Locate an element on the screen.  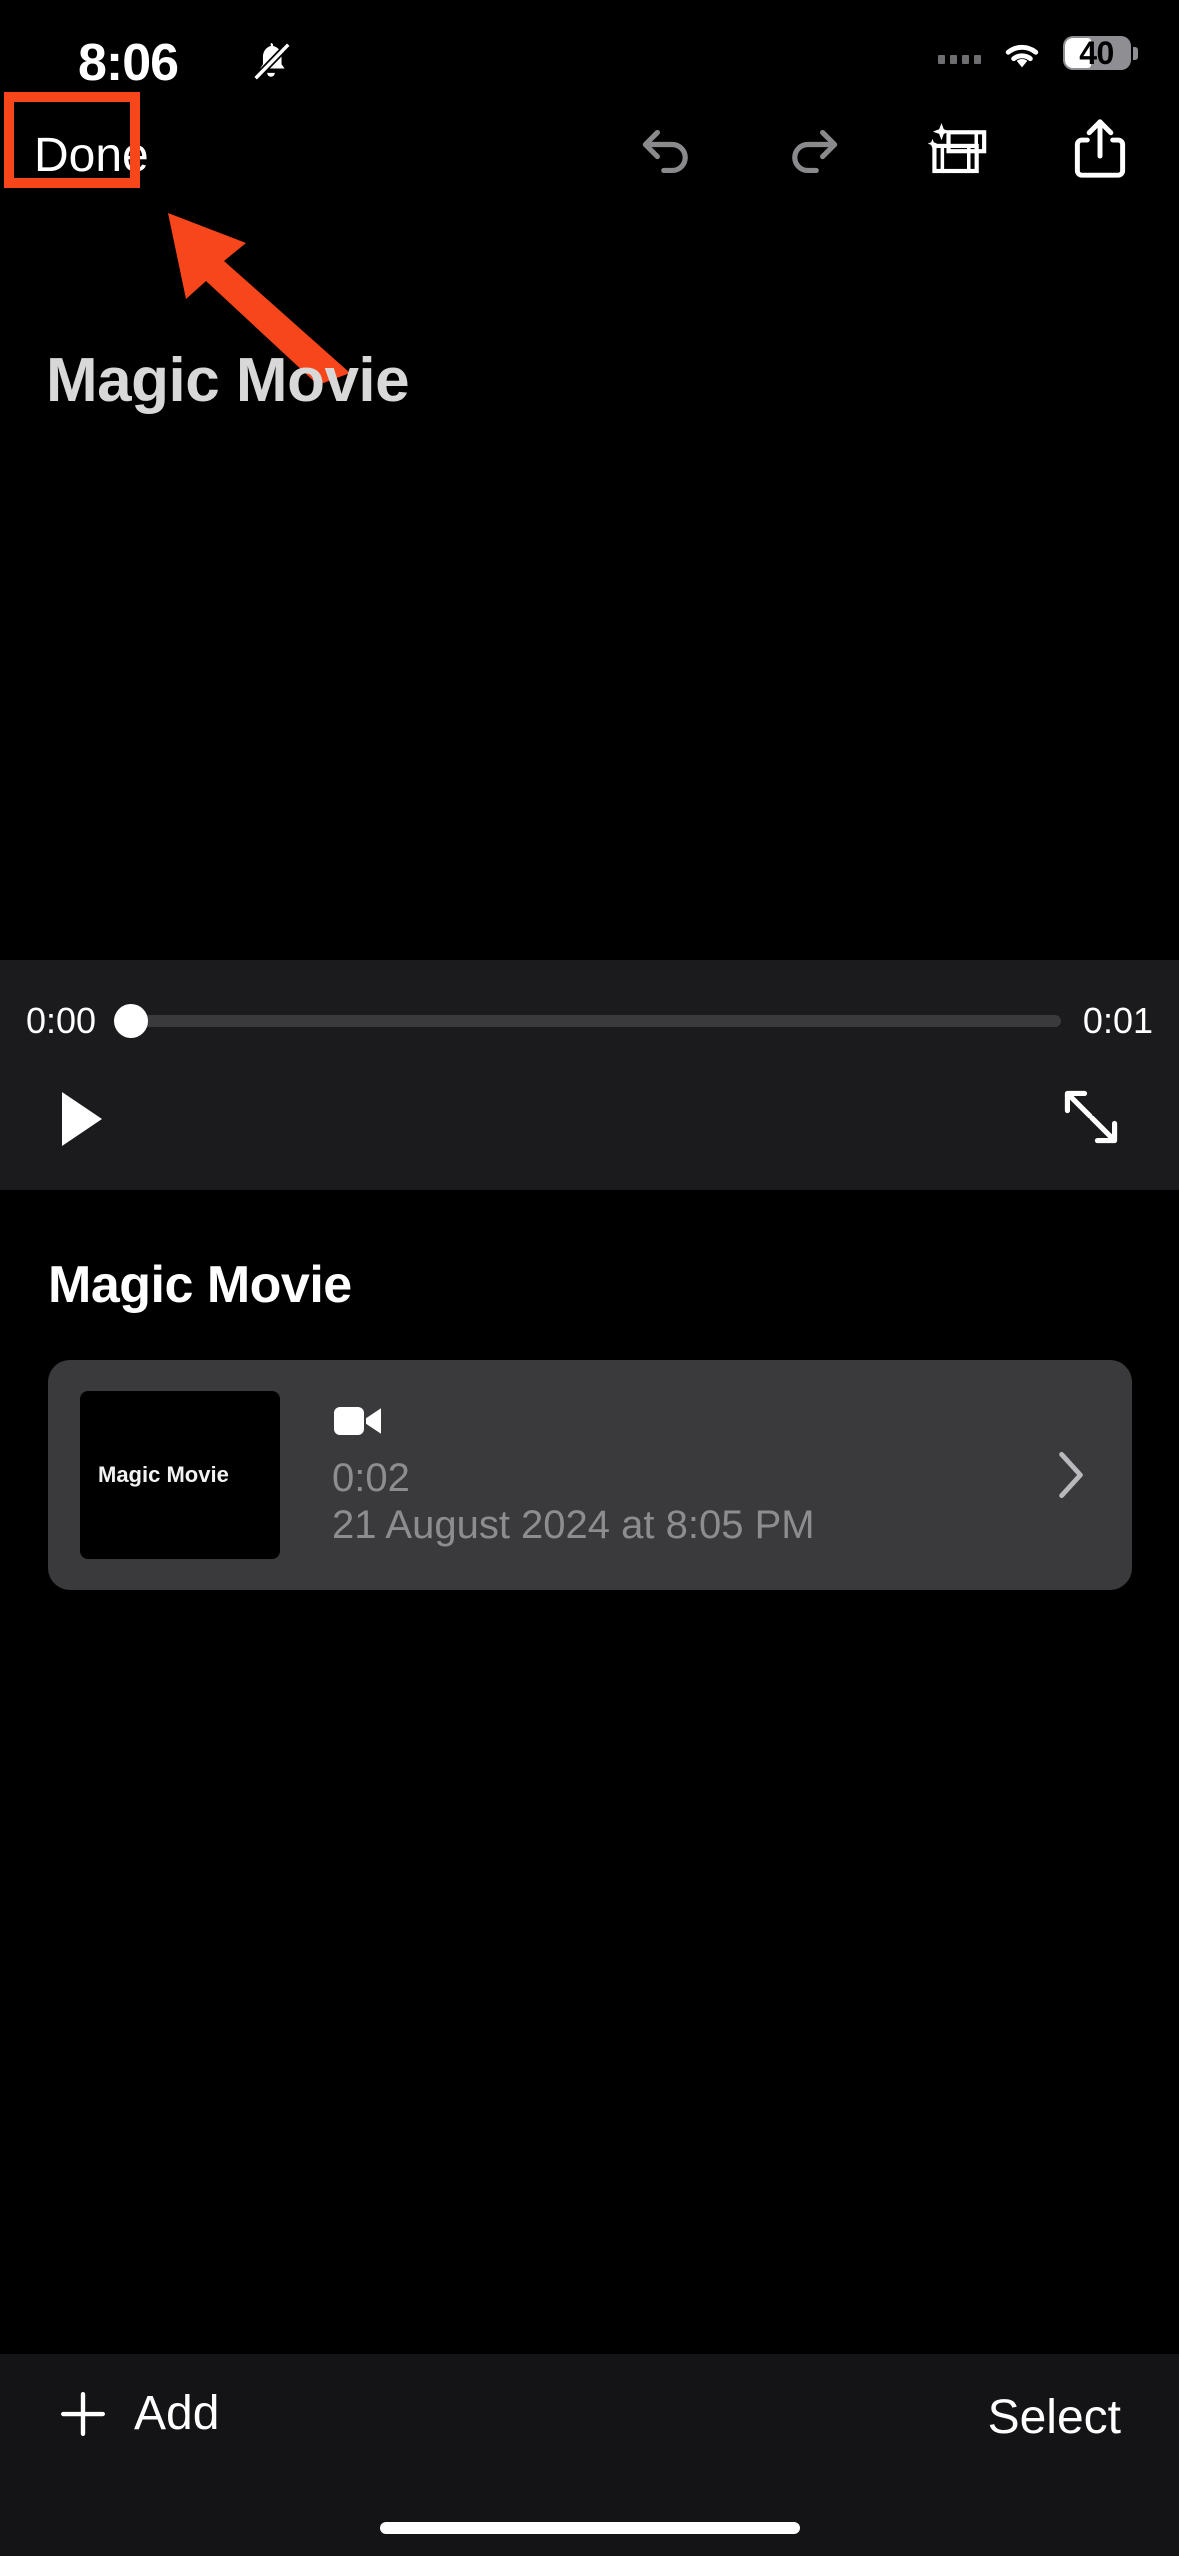
add-button: Add is located at coordinates (138, 2413).